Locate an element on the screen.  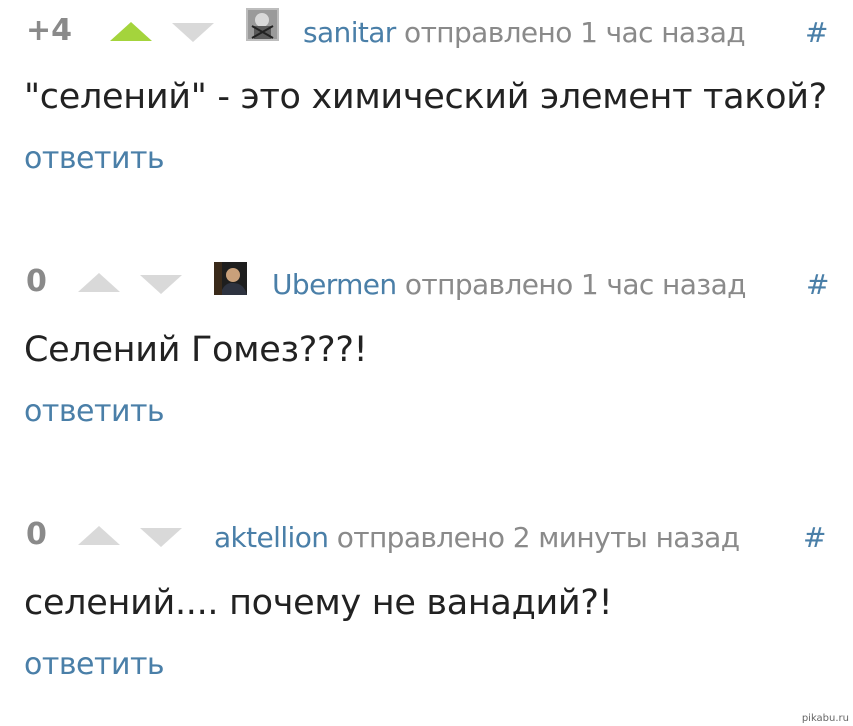
comment-meta: aktellion отправлено 2 минуты назад is located at coordinates (477, 537).